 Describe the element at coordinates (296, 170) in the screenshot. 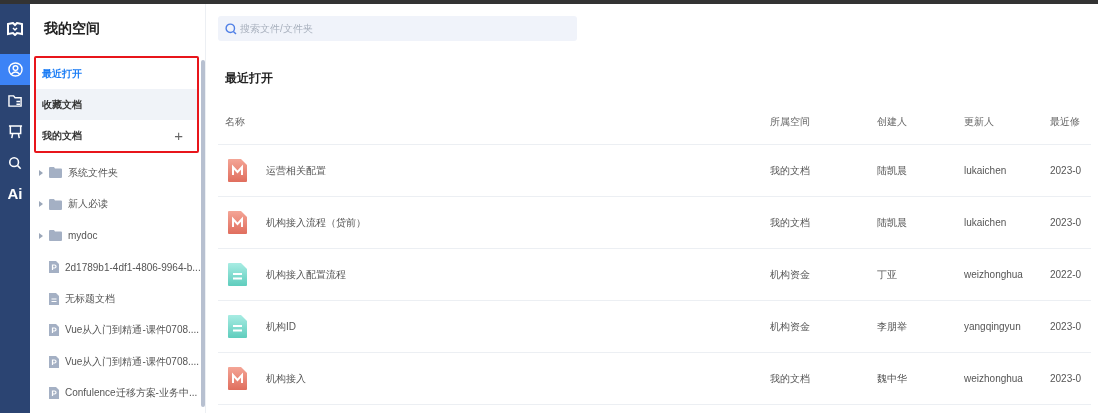

I see `file-name: 运营相关配置` at that location.